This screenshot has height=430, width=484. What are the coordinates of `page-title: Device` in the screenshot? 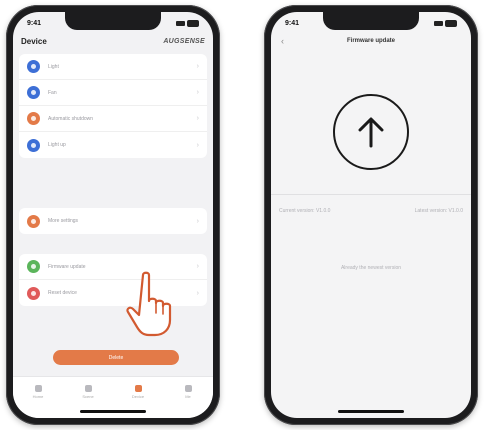 It's located at (34, 41).